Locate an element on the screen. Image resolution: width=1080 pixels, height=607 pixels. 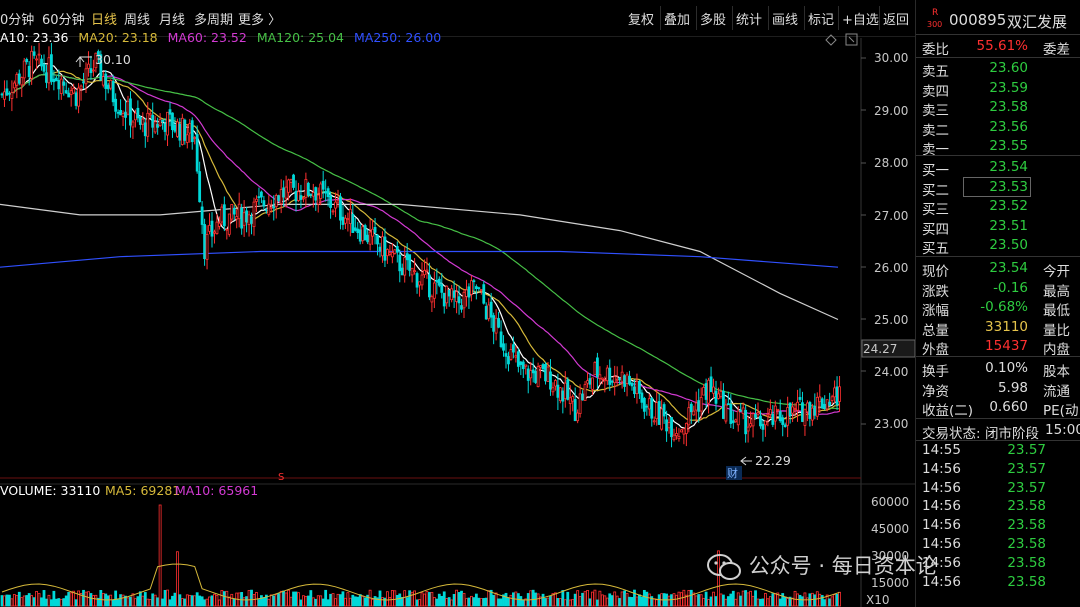
bid-level-row: 买三 23.52 is located at coordinates (998, 207).